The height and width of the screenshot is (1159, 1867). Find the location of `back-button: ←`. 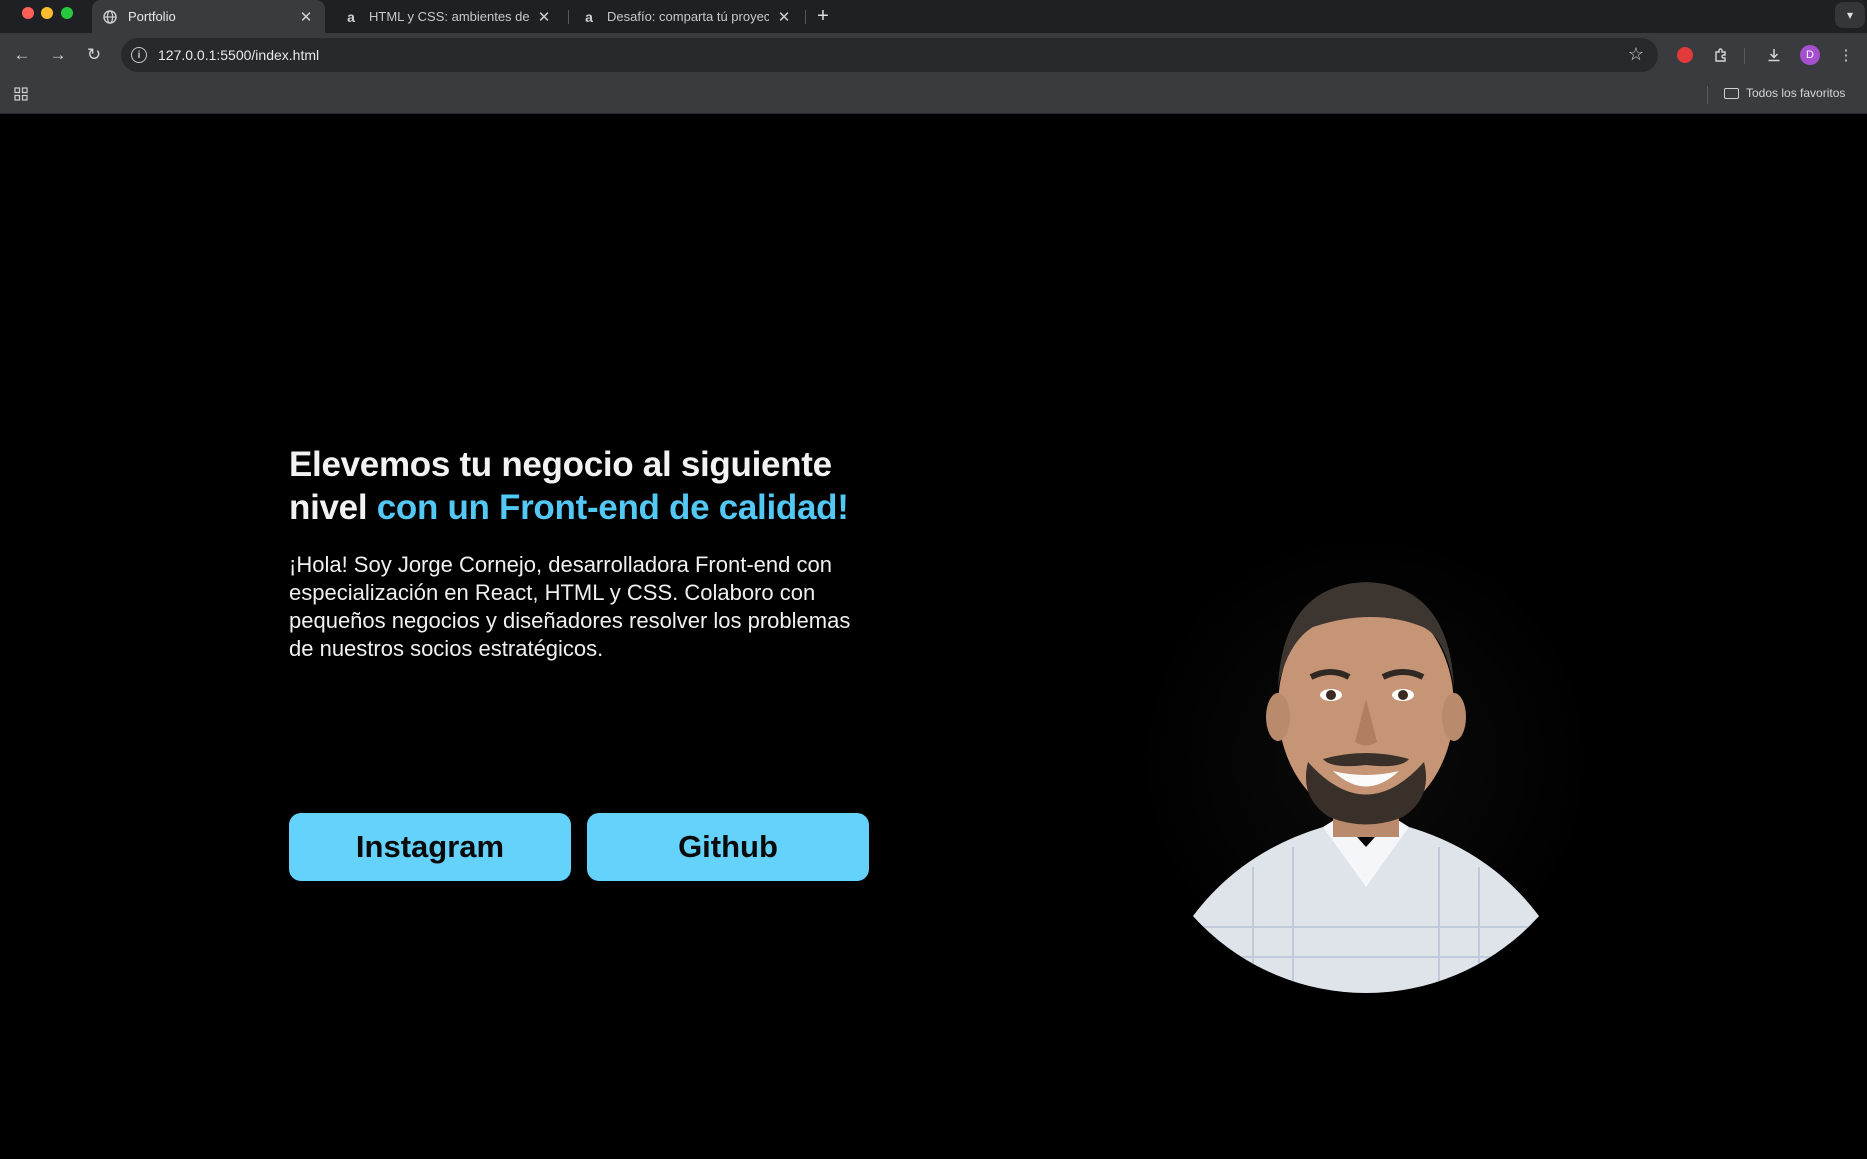

back-button: ← is located at coordinates (22, 55).